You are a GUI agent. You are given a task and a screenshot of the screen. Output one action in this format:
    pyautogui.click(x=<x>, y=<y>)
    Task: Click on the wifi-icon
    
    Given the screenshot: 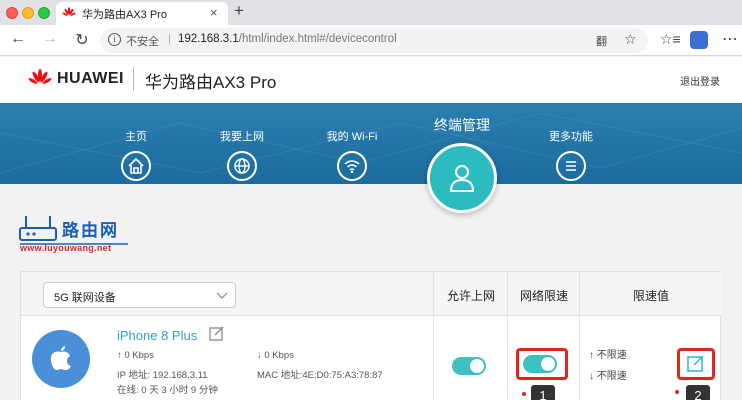 What is the action you would take?
    pyautogui.click(x=352, y=166)
    